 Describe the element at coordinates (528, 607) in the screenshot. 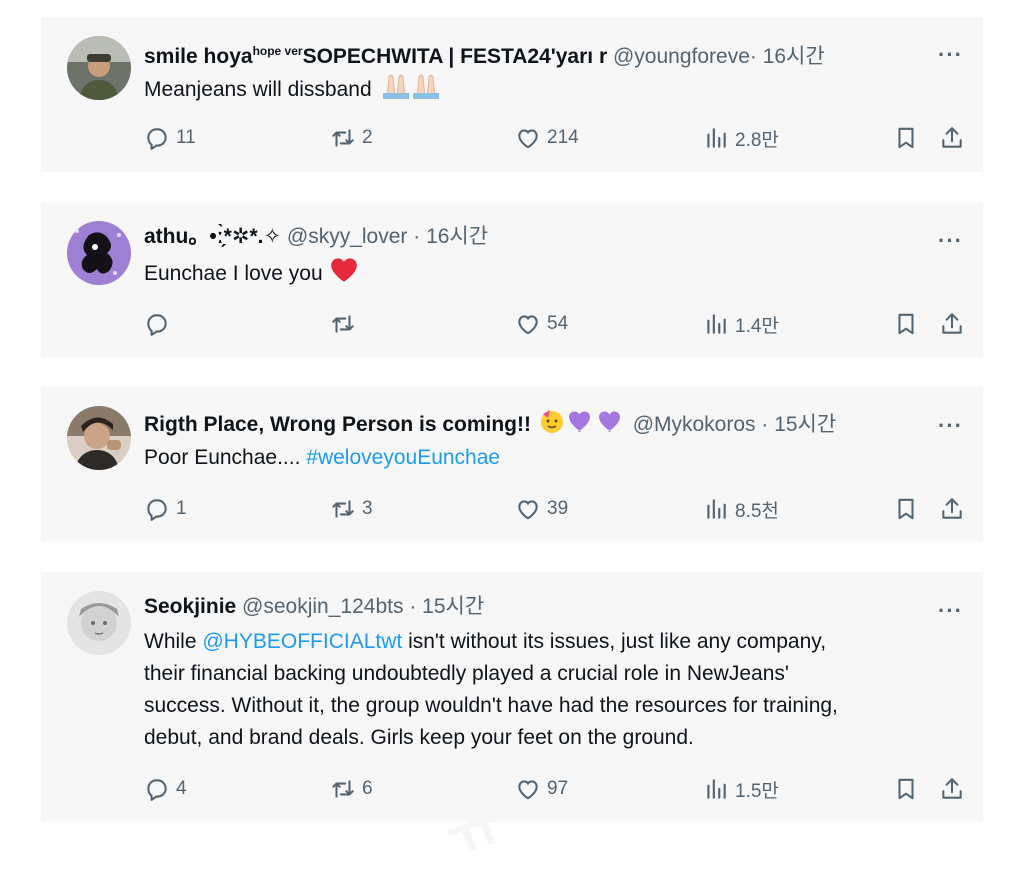

I see `tweet-header: Seokjinie @seokjin_124bts · 15시간` at that location.